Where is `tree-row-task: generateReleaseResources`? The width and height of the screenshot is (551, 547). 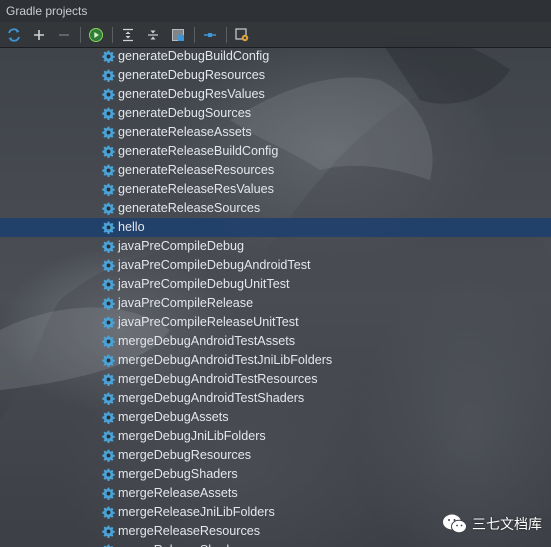
tree-row-task: generateReleaseResources is located at coordinates (275, 170).